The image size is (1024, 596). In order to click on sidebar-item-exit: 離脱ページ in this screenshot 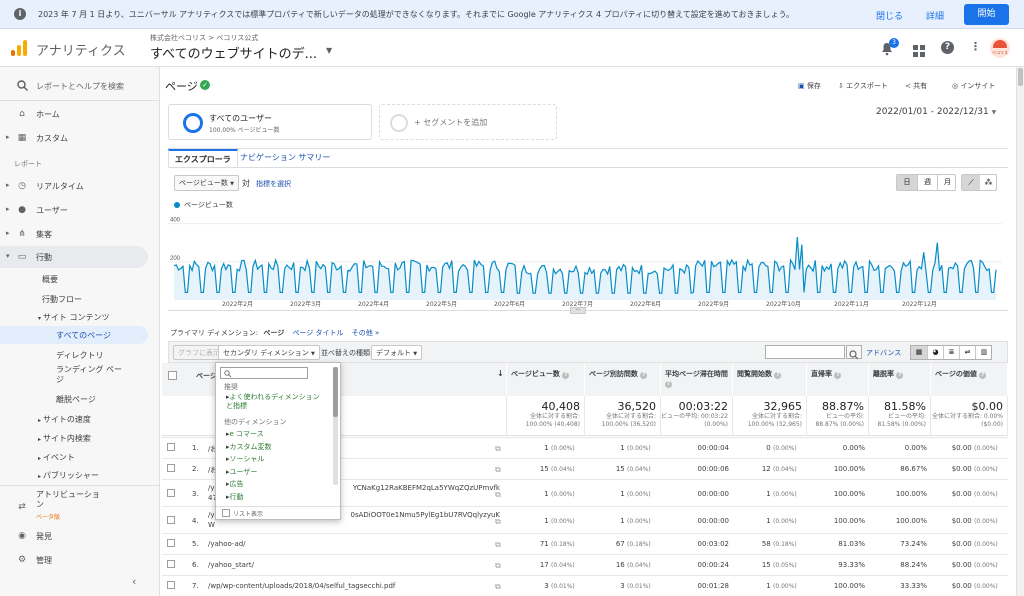, I will do `click(76, 399)`.